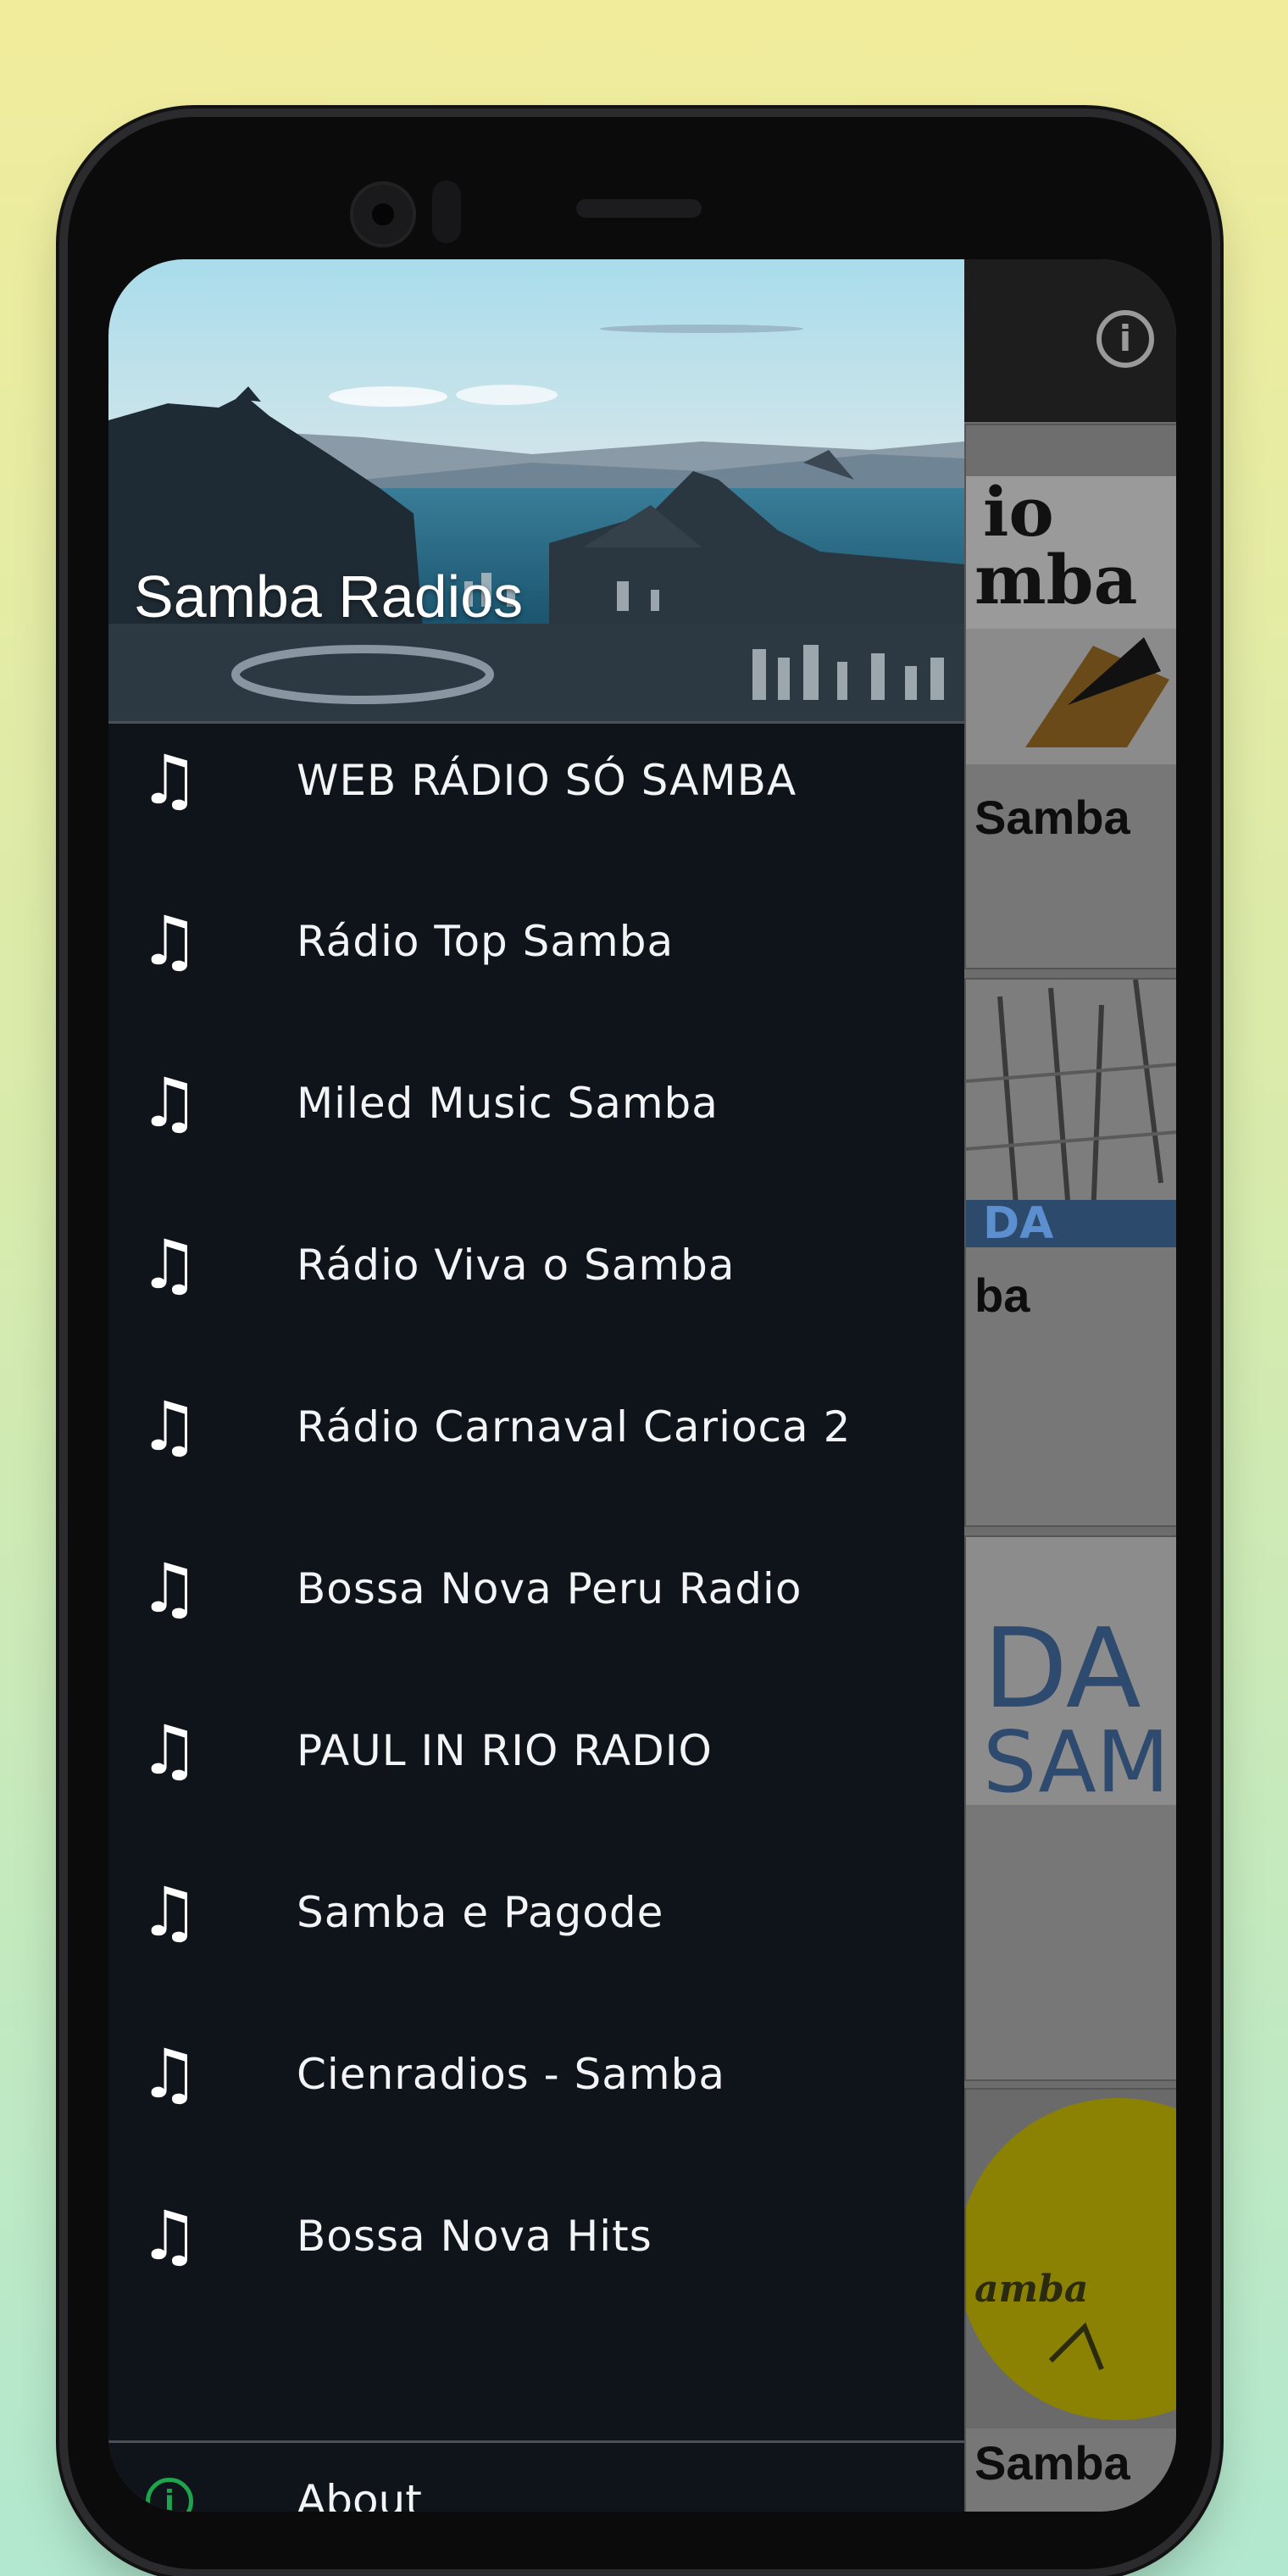 The width and height of the screenshot is (1288, 2576). What do you see at coordinates (511, 2074) in the screenshot?
I see `menu-item-label: Cienradios - Samba` at bounding box center [511, 2074].